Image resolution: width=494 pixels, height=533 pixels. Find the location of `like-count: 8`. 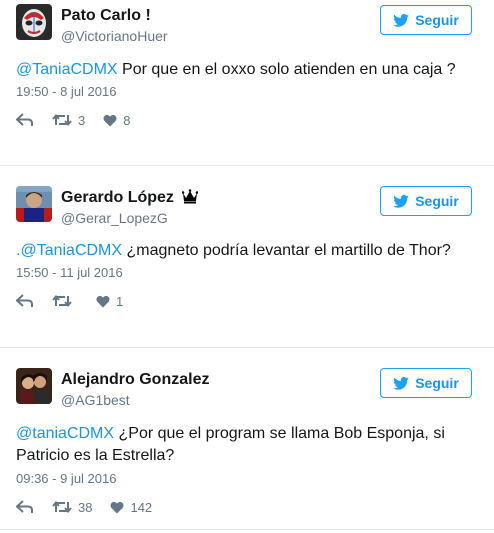

like-count: 8 is located at coordinates (127, 120).